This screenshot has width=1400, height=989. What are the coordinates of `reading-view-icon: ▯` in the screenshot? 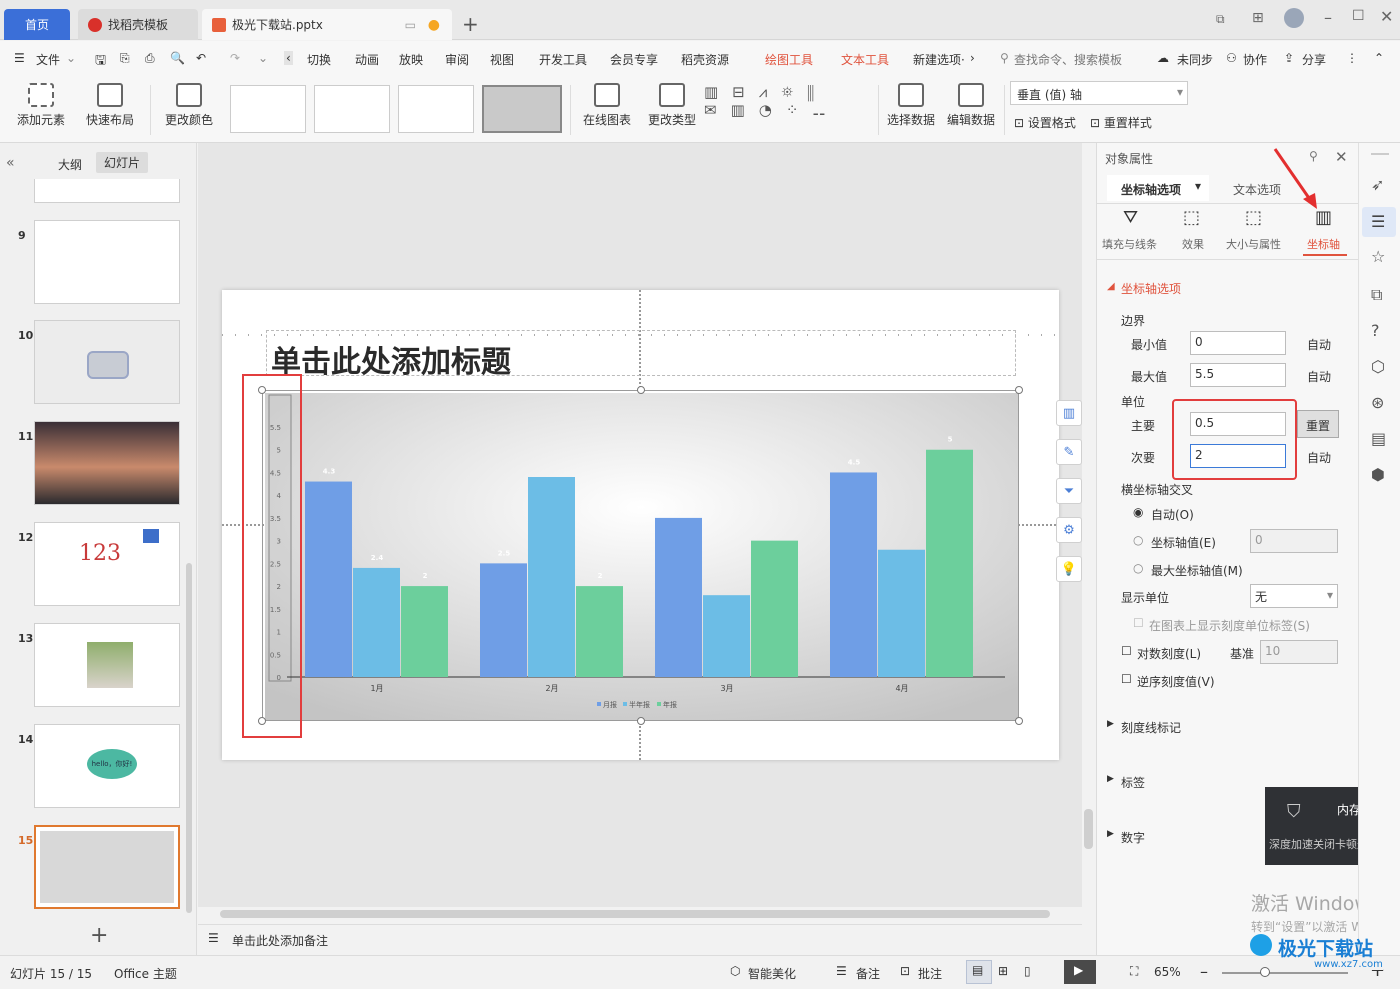 It's located at (1027, 971).